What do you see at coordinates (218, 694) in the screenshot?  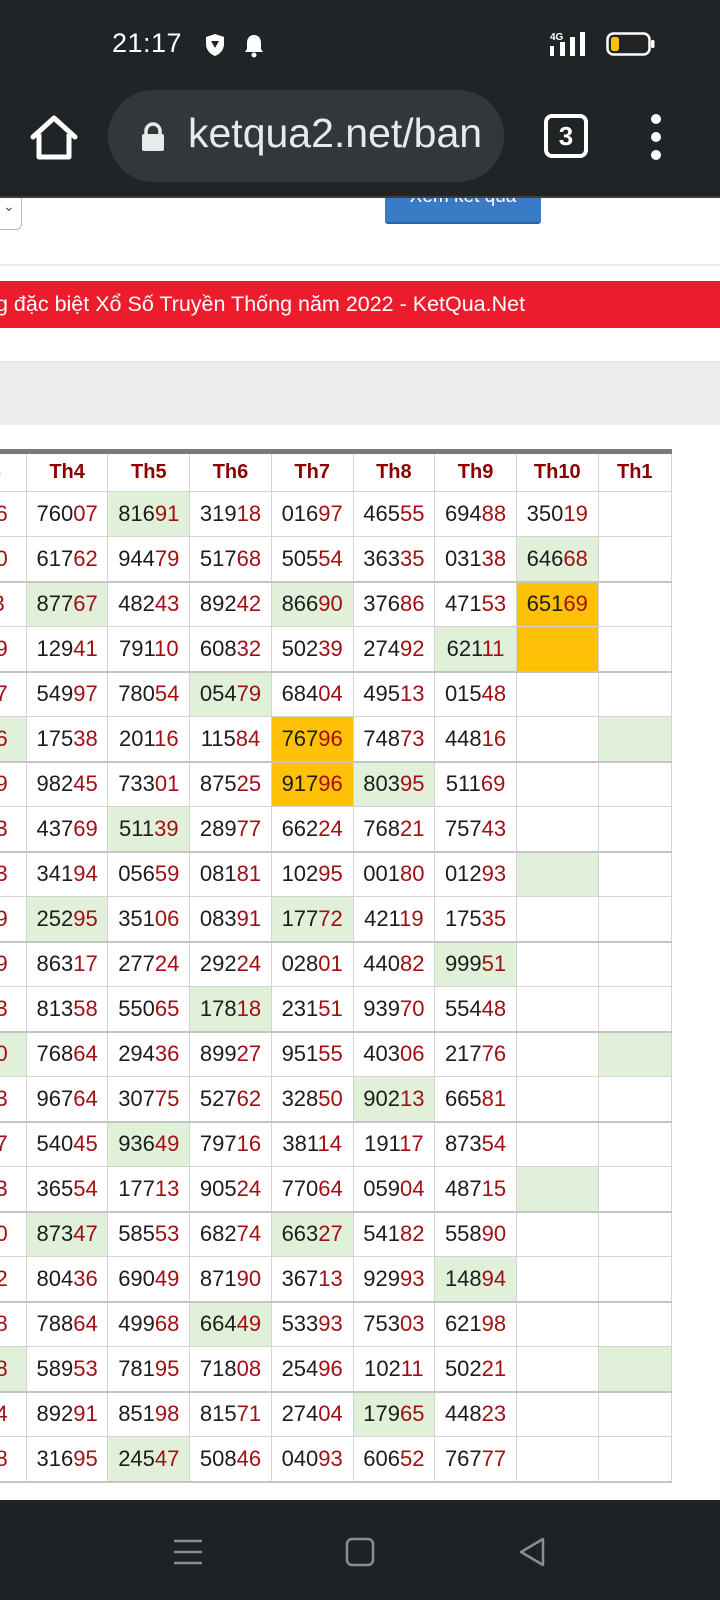 I see `result-head-digits: 054` at bounding box center [218, 694].